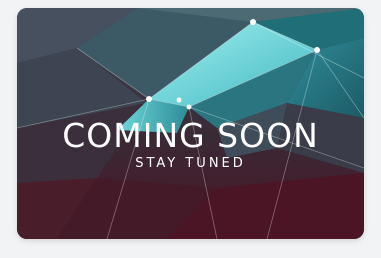 Image resolution: width=381 pixels, height=258 pixels. I want to click on coming-soon-headline: COMING SOON, so click(190, 135).